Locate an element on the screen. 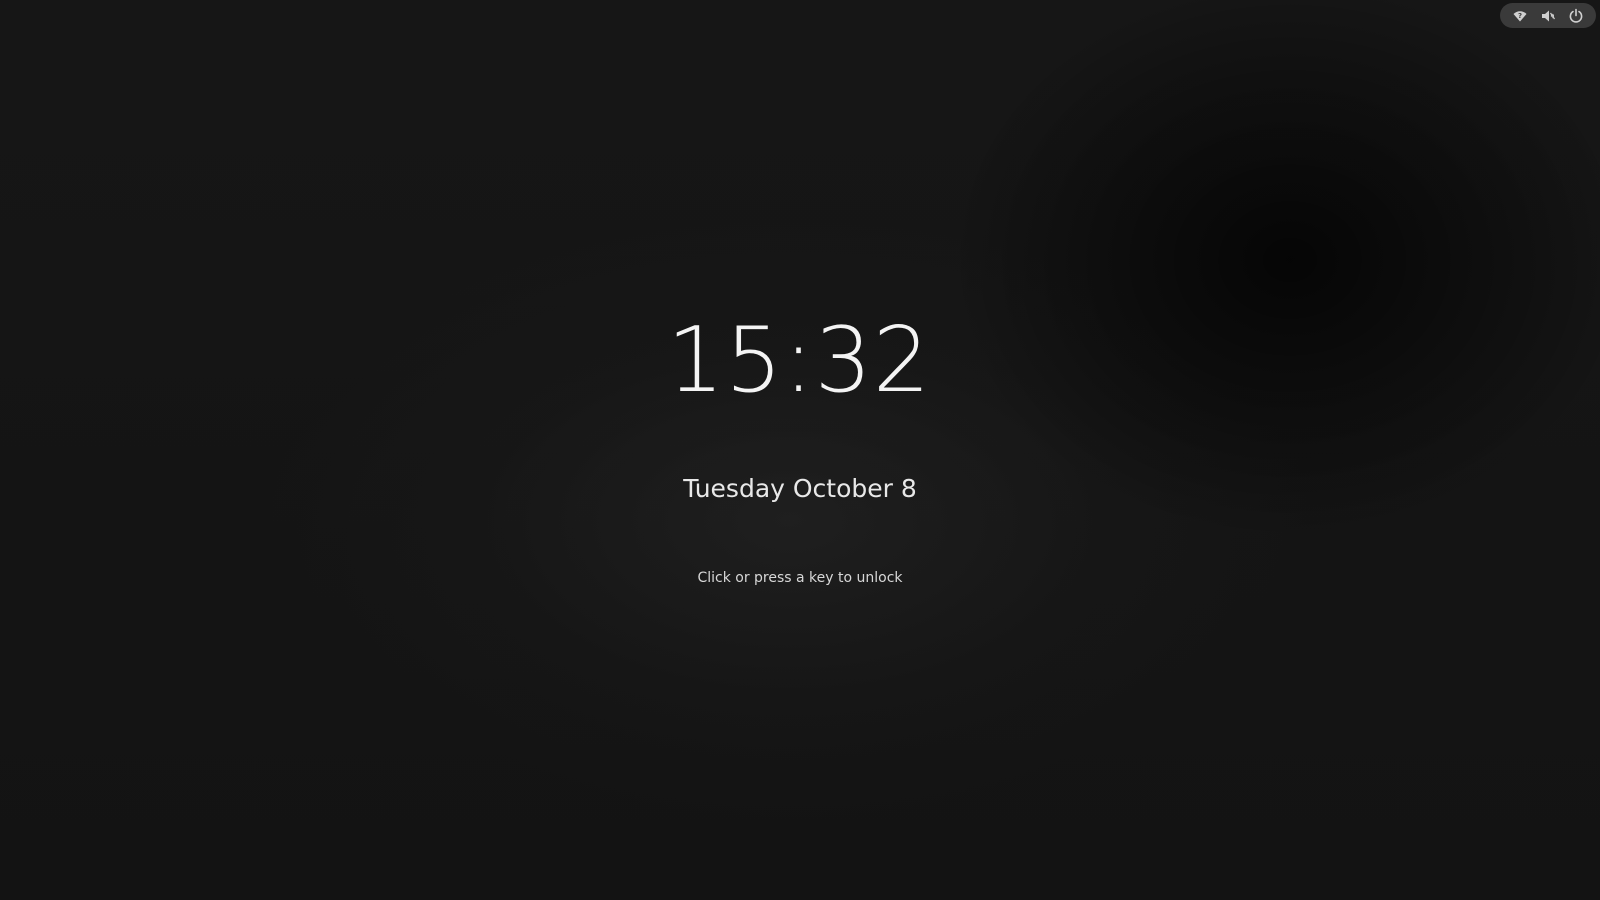 The width and height of the screenshot is (1600, 900). volume-muted-icon is located at coordinates (1548, 16).